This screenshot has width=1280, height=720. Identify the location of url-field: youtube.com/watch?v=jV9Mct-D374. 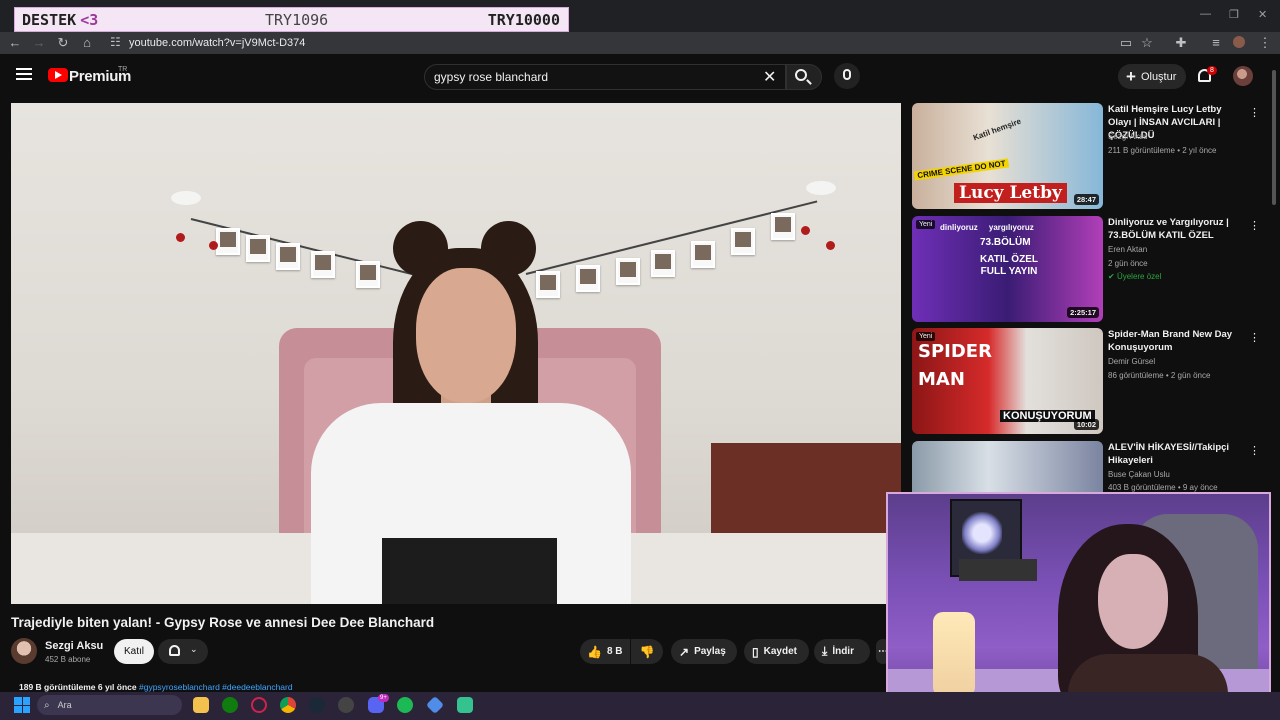
(217, 43).